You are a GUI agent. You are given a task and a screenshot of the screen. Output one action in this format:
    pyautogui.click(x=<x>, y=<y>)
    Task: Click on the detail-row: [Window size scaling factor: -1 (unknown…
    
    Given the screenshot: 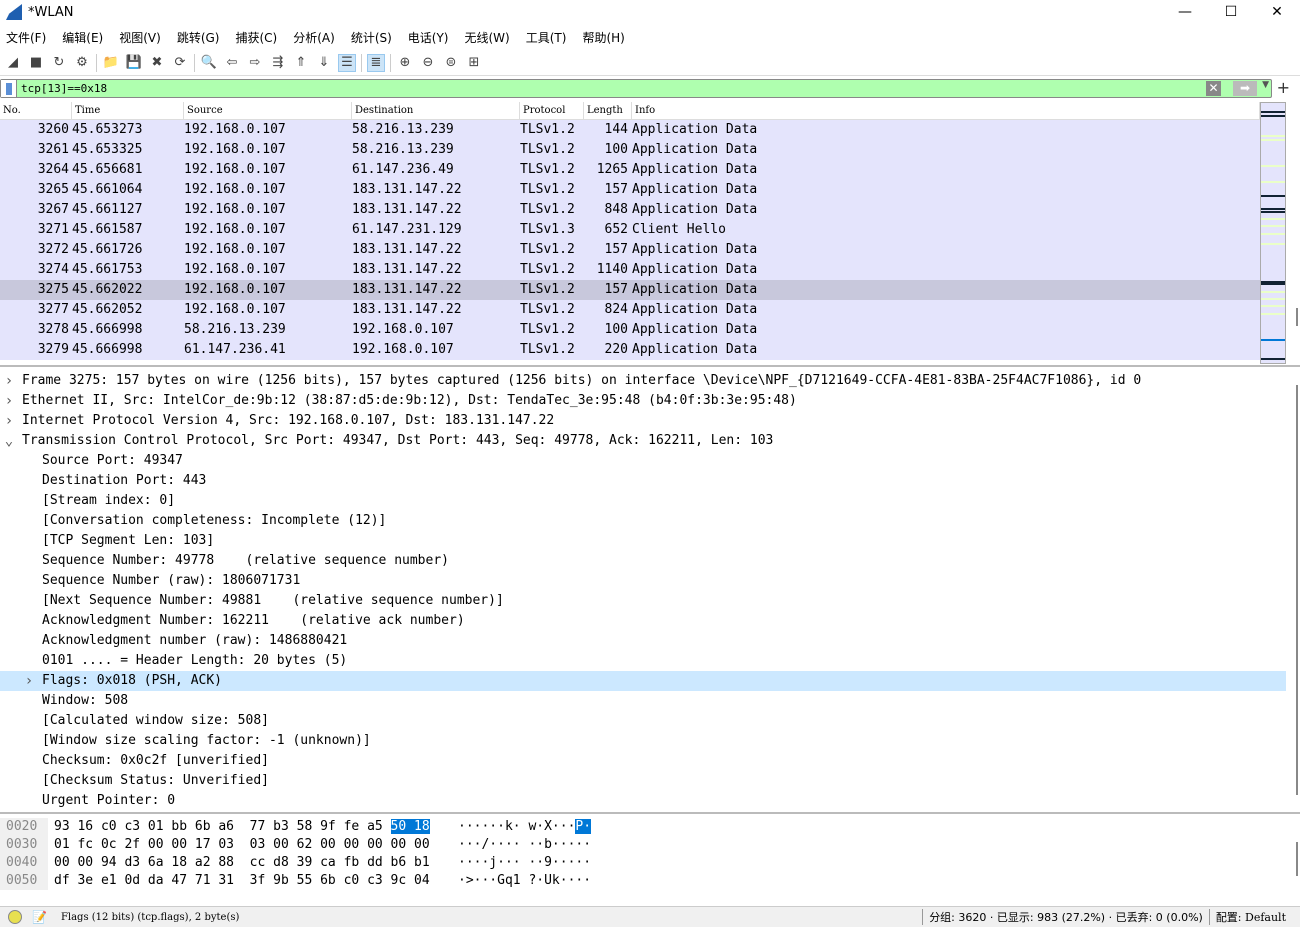 What is the action you would take?
    pyautogui.click(x=643, y=741)
    